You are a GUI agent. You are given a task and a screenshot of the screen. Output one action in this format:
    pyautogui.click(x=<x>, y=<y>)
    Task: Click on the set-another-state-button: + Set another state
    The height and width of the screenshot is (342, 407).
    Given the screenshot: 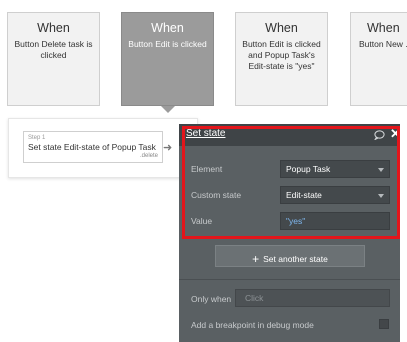 What is the action you would take?
    pyautogui.click(x=290, y=256)
    